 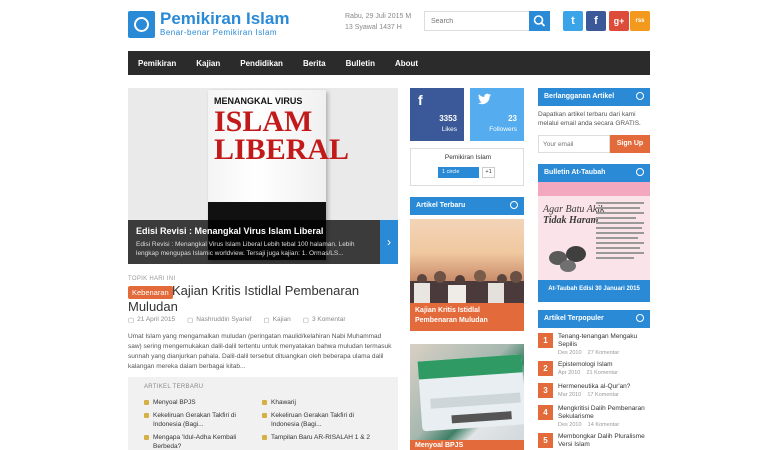 What do you see at coordinates (378, 16) in the screenshot?
I see `date-masehi: Rabu, 29 Juli 2015 M` at bounding box center [378, 16].